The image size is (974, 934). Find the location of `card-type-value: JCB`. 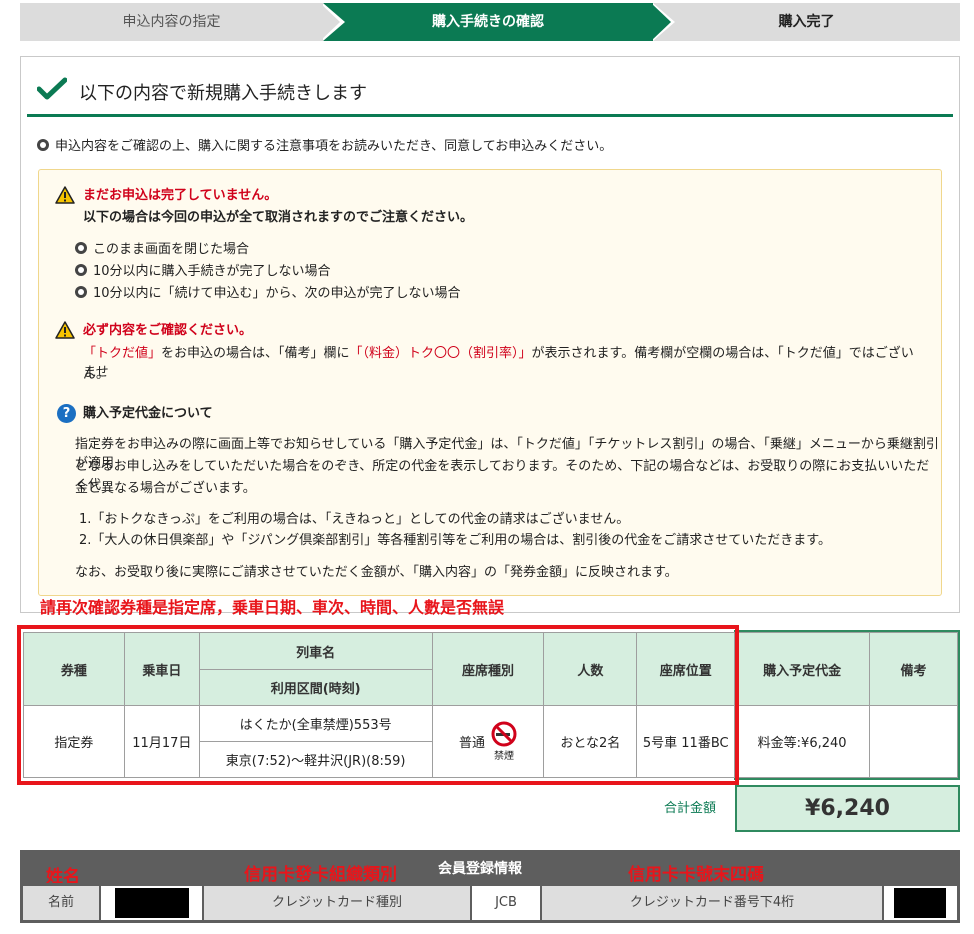

card-type-value: JCB is located at coordinates (506, 903).